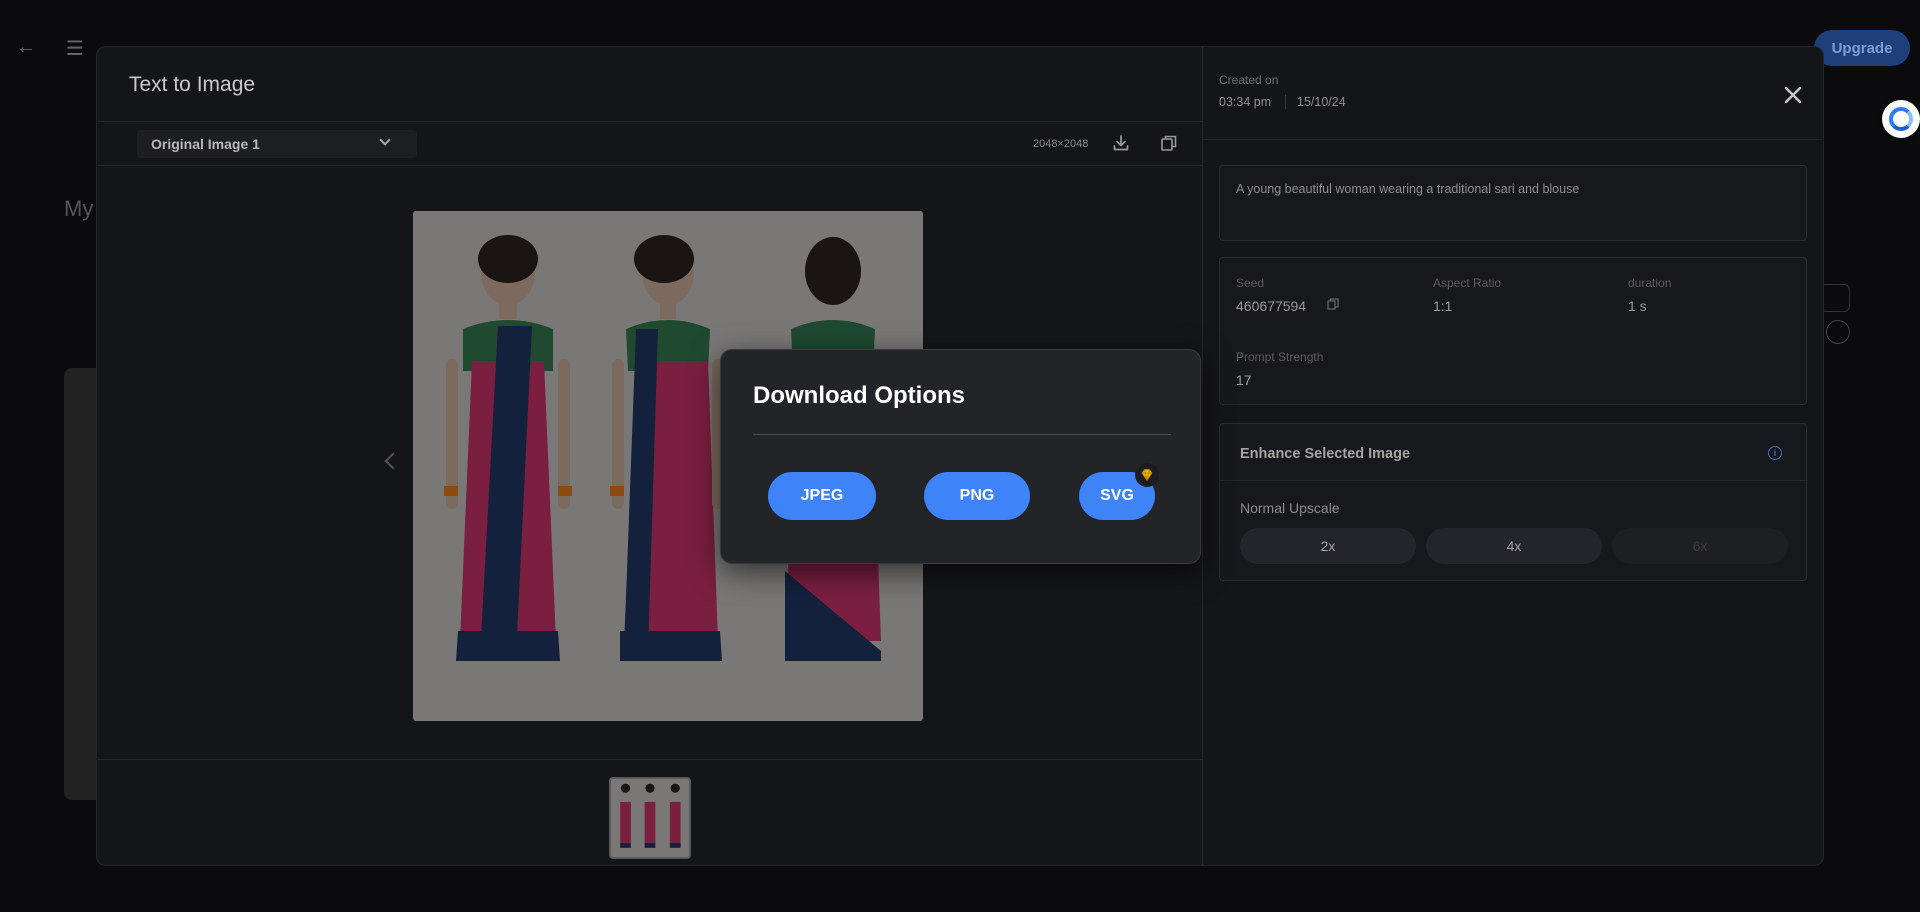 This screenshot has width=1920, height=912. Describe the element at coordinates (1328, 546) in the screenshot. I see `upscale-2x-button: 2x` at that location.